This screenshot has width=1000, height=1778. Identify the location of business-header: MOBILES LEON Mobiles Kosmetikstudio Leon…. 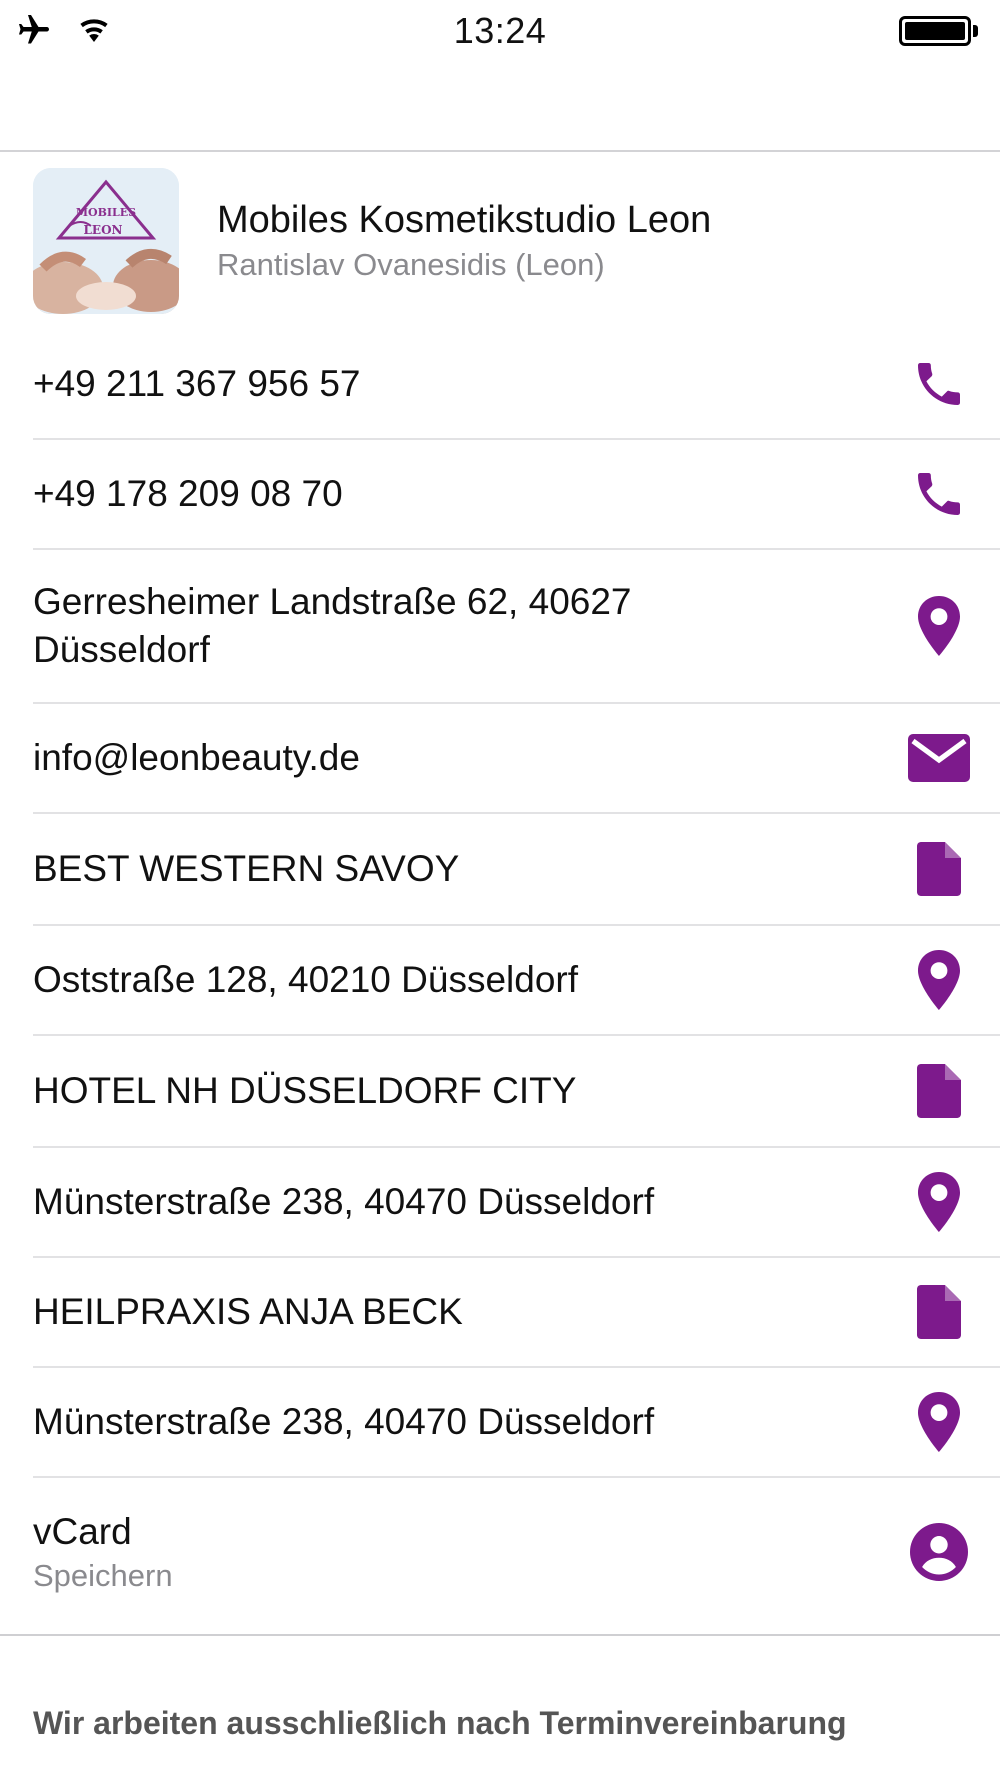
(500, 241).